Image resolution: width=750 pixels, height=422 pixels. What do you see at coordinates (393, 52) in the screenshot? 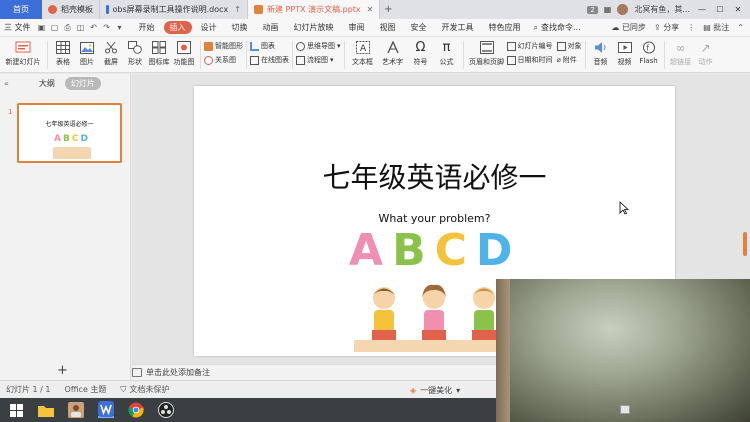
I see `art-text-button: 艺术字` at bounding box center [393, 52].